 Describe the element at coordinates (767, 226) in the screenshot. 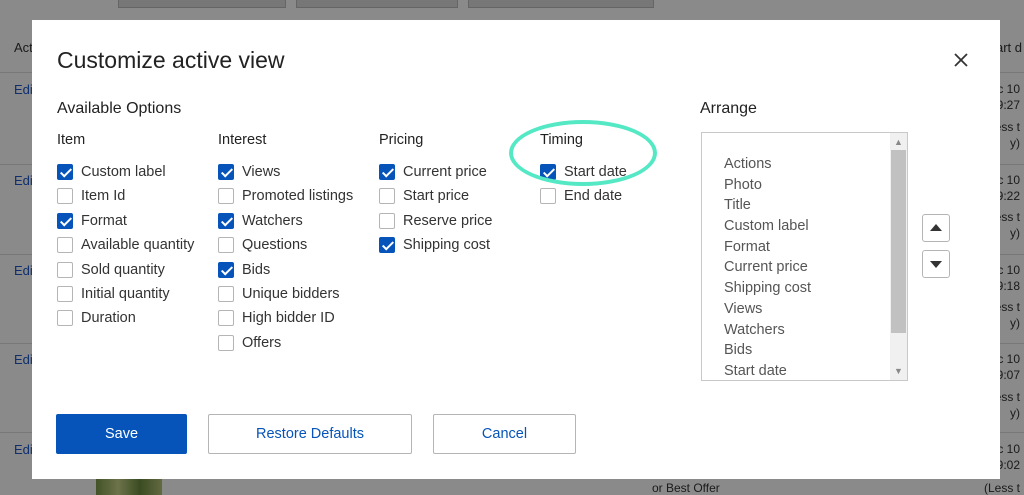

I see `arrange-item: Custom label` at that location.